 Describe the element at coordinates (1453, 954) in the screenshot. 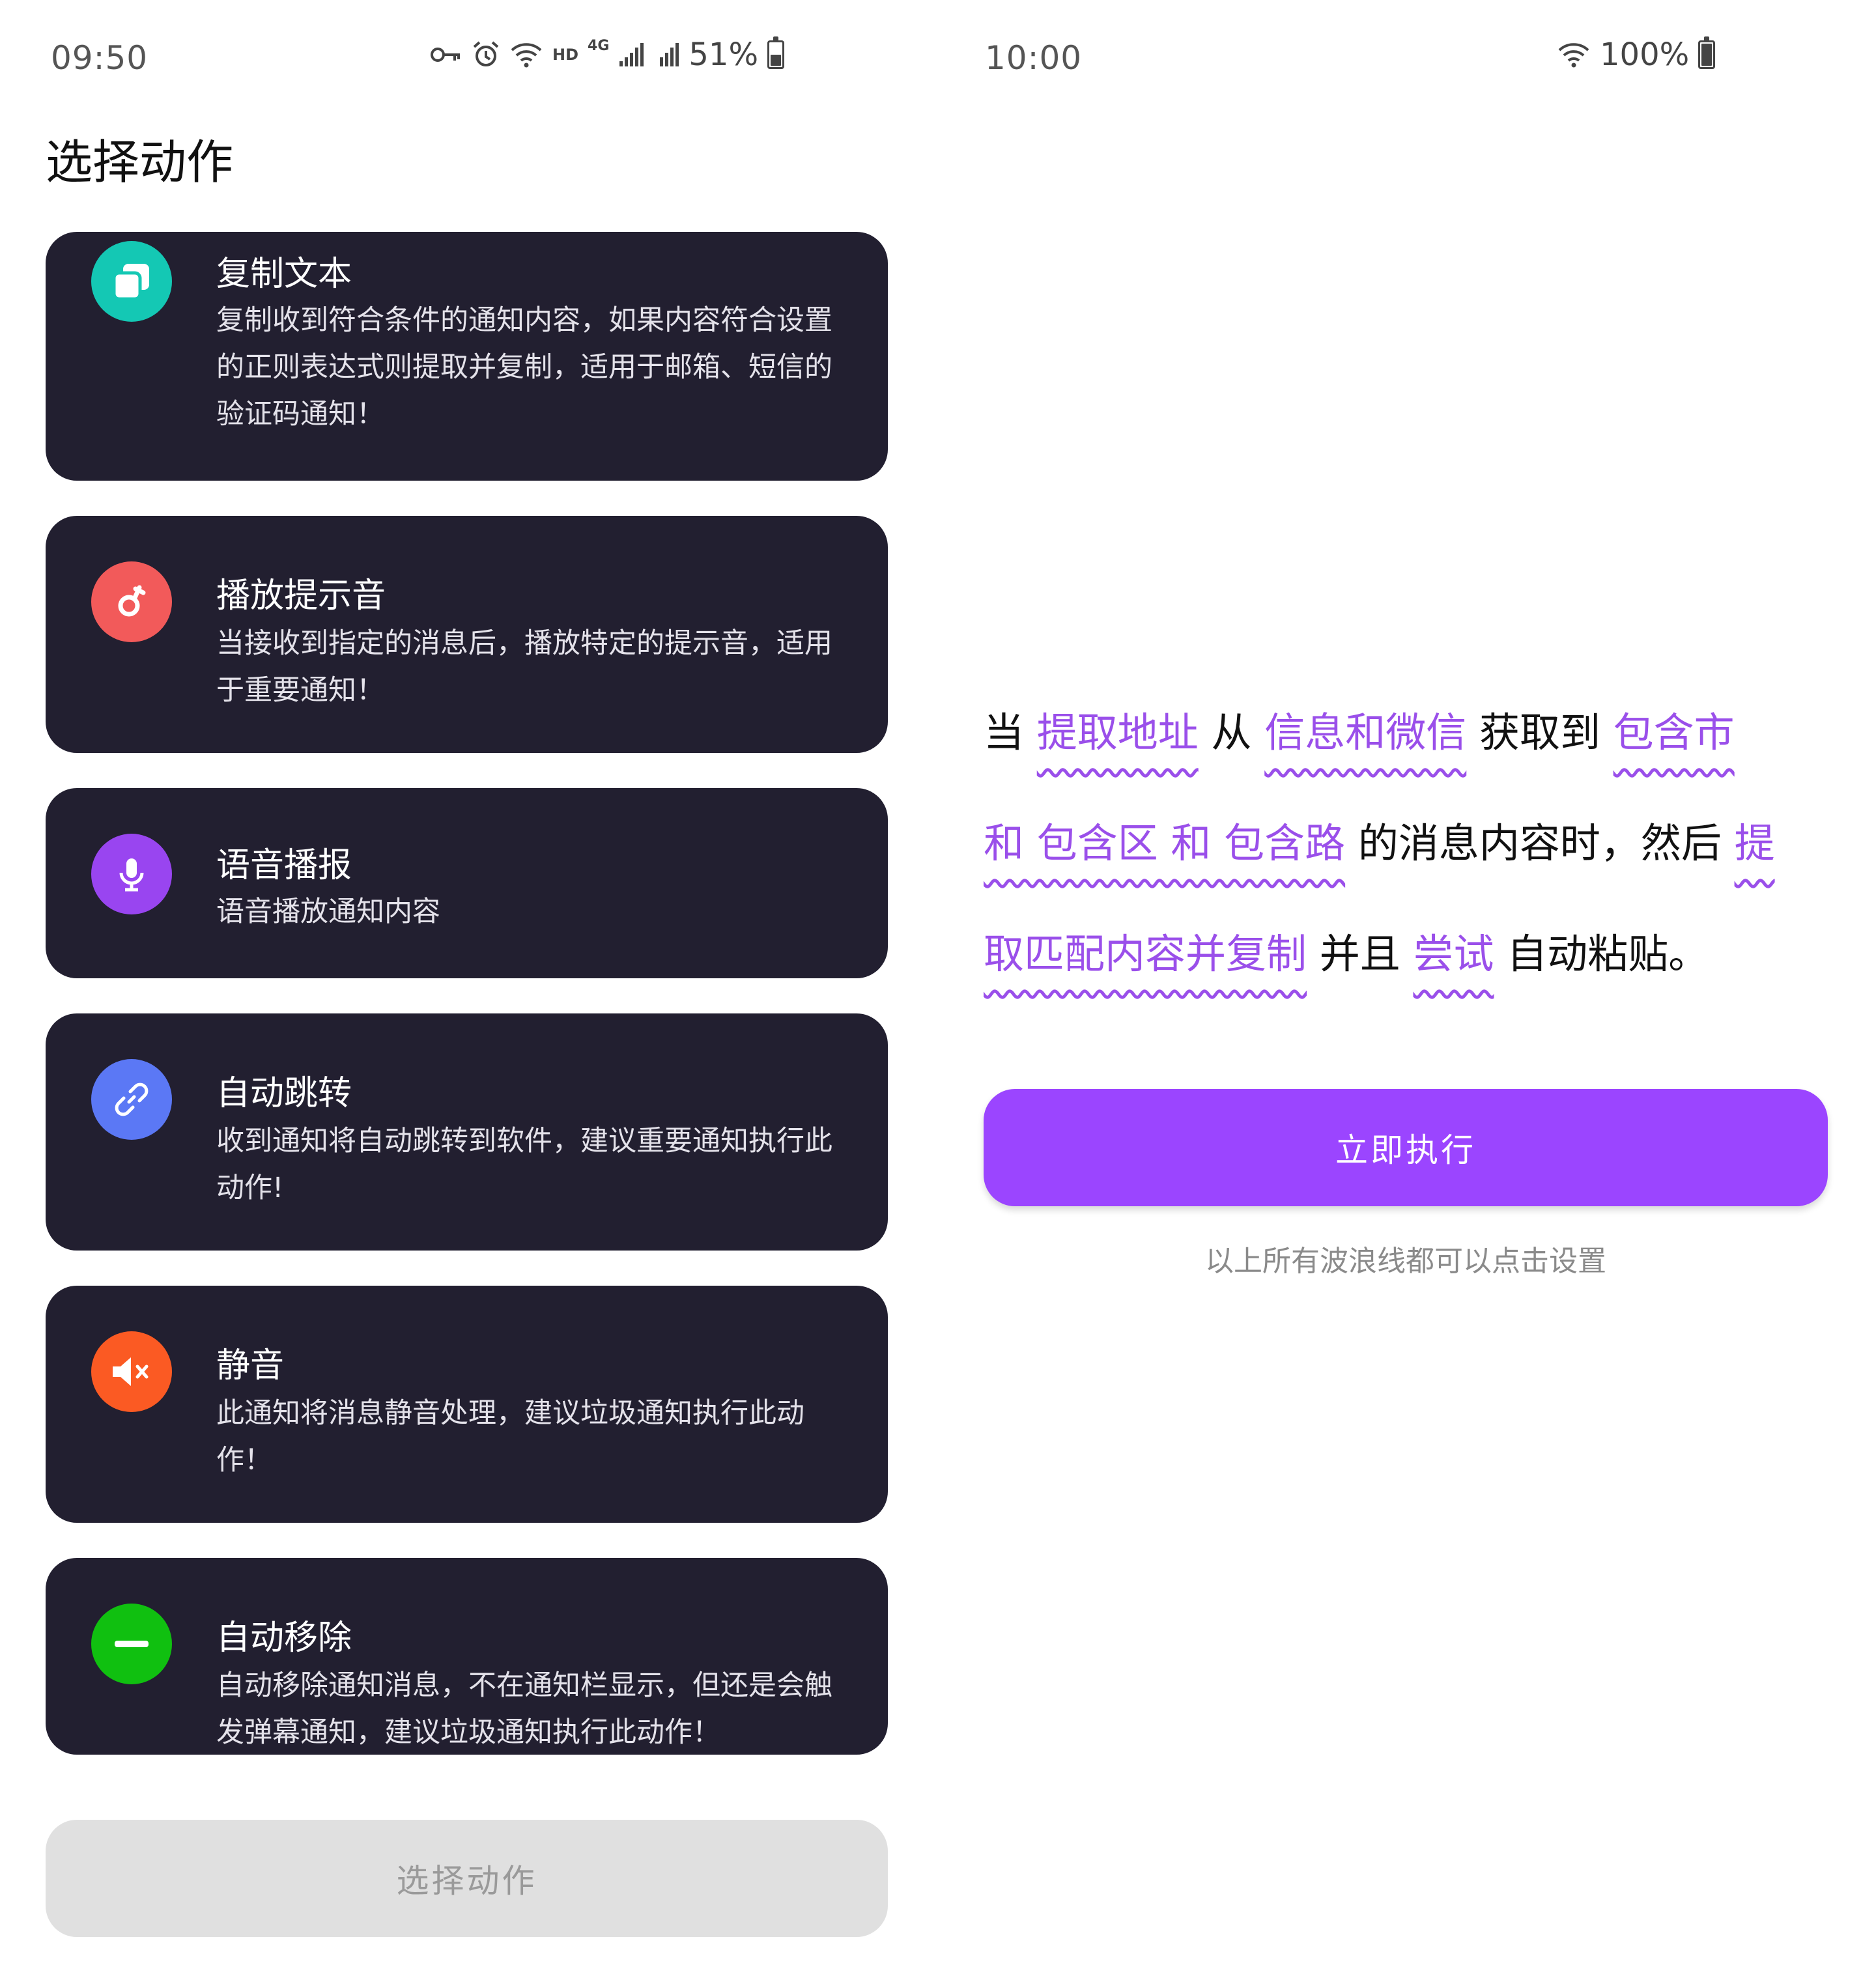

I see `link-try: 尝试` at that location.